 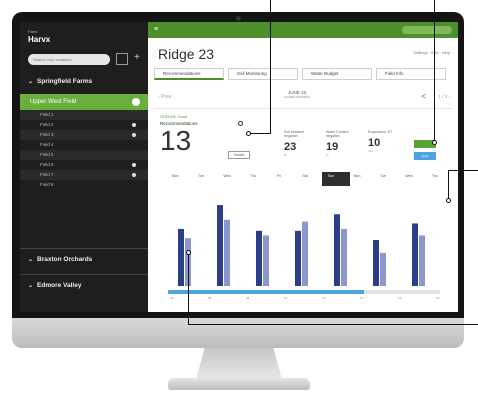 What do you see at coordinates (325, 73) in the screenshot?
I see `tab-label: Water Budget` at bounding box center [325, 73].